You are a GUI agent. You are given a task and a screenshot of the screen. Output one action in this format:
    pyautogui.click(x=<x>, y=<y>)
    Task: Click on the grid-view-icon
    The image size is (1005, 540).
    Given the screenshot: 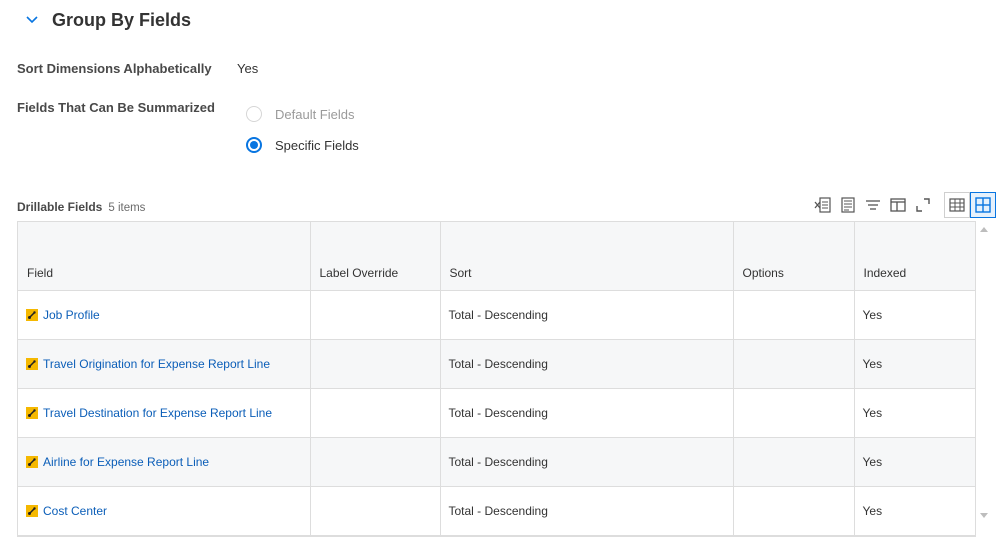 What is the action you would take?
    pyautogui.click(x=983, y=205)
    